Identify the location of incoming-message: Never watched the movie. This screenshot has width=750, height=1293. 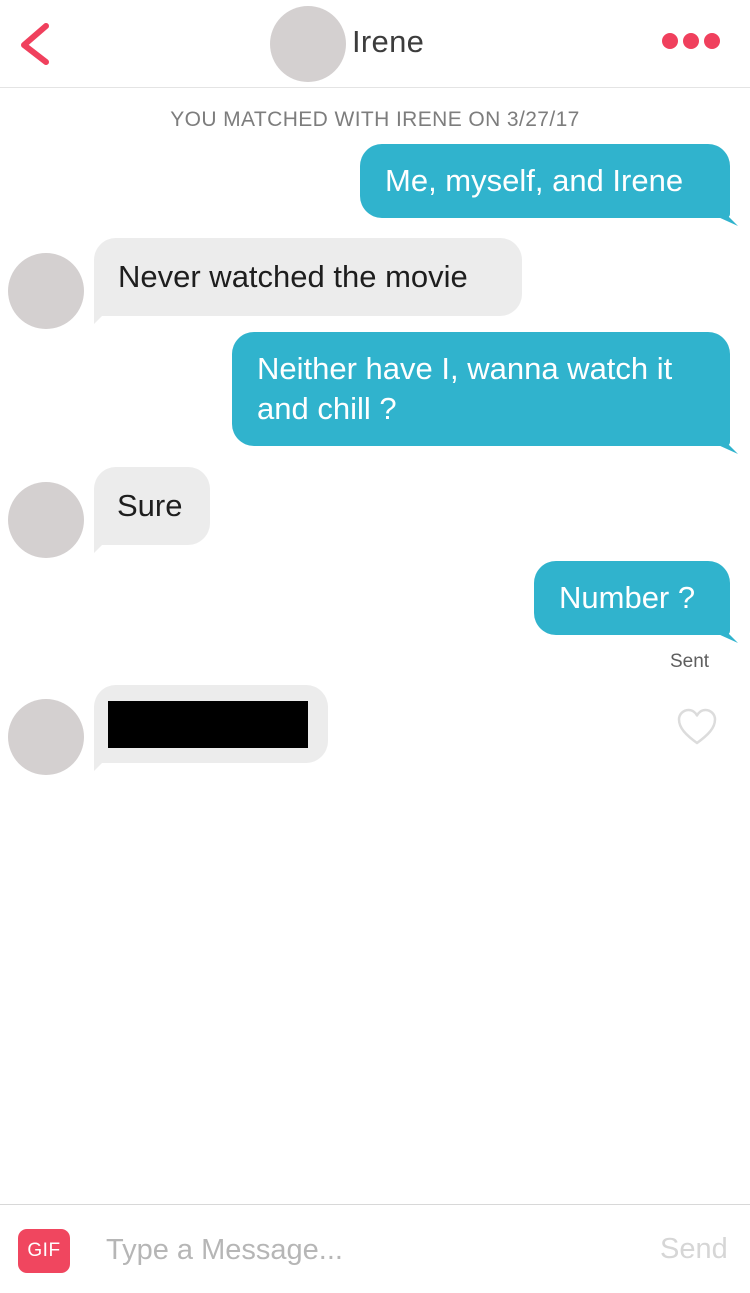
(308, 281).